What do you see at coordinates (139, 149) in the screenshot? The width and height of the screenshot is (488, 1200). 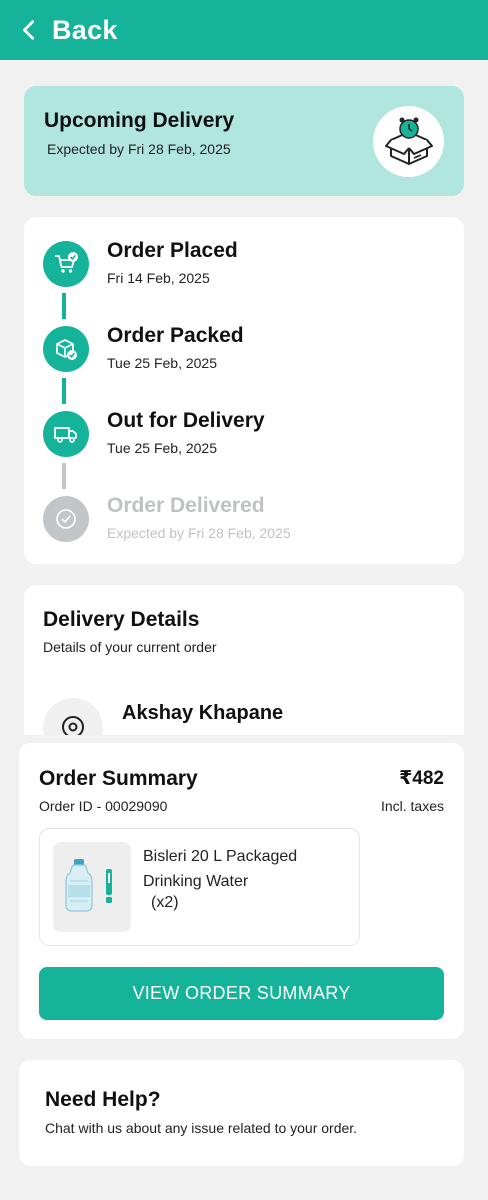 I see `upcoming-expected-date: Expected by Fri 28 Feb, 2025` at bounding box center [139, 149].